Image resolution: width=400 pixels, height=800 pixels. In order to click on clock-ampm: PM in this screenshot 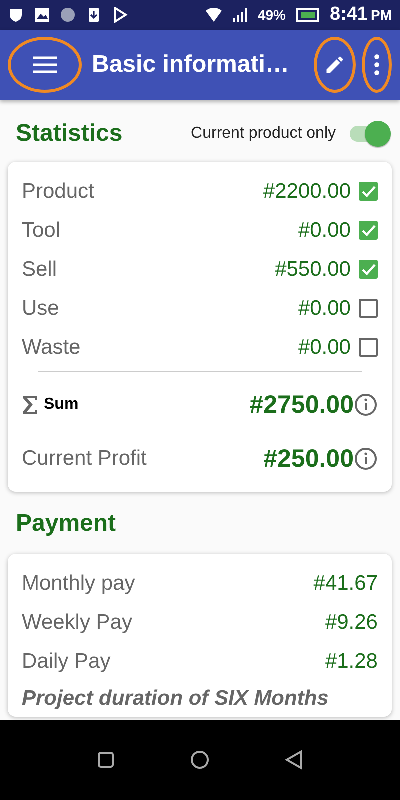, I will do `click(381, 15)`.